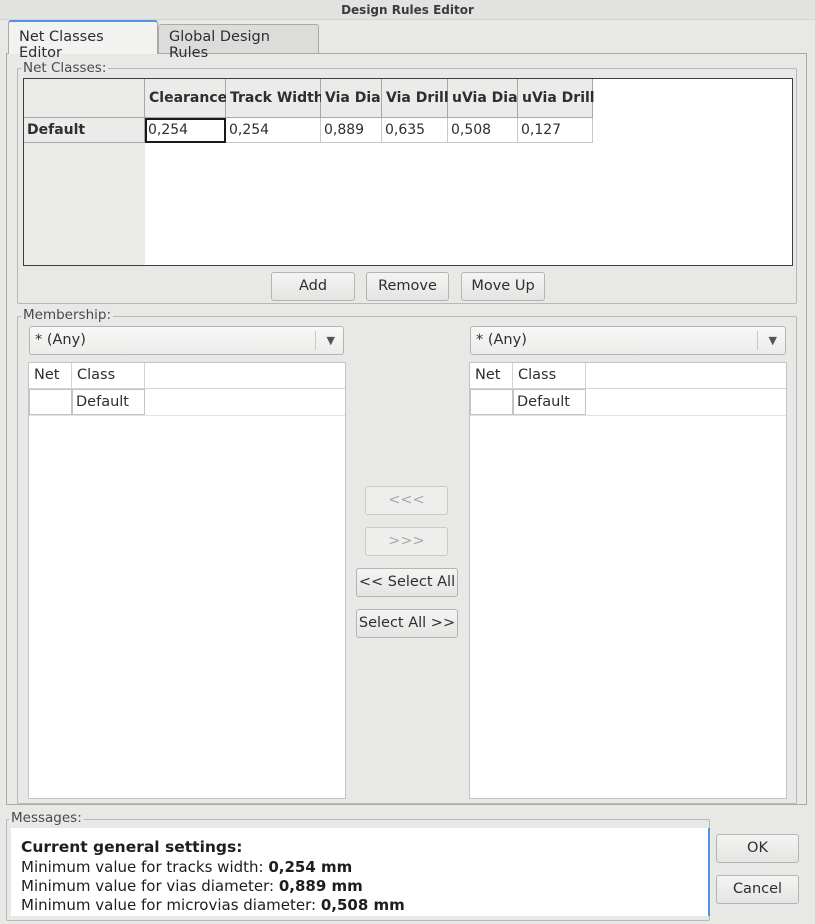 Image resolution: width=815 pixels, height=924 pixels. I want to click on right-list-row-divider, so click(628, 415).